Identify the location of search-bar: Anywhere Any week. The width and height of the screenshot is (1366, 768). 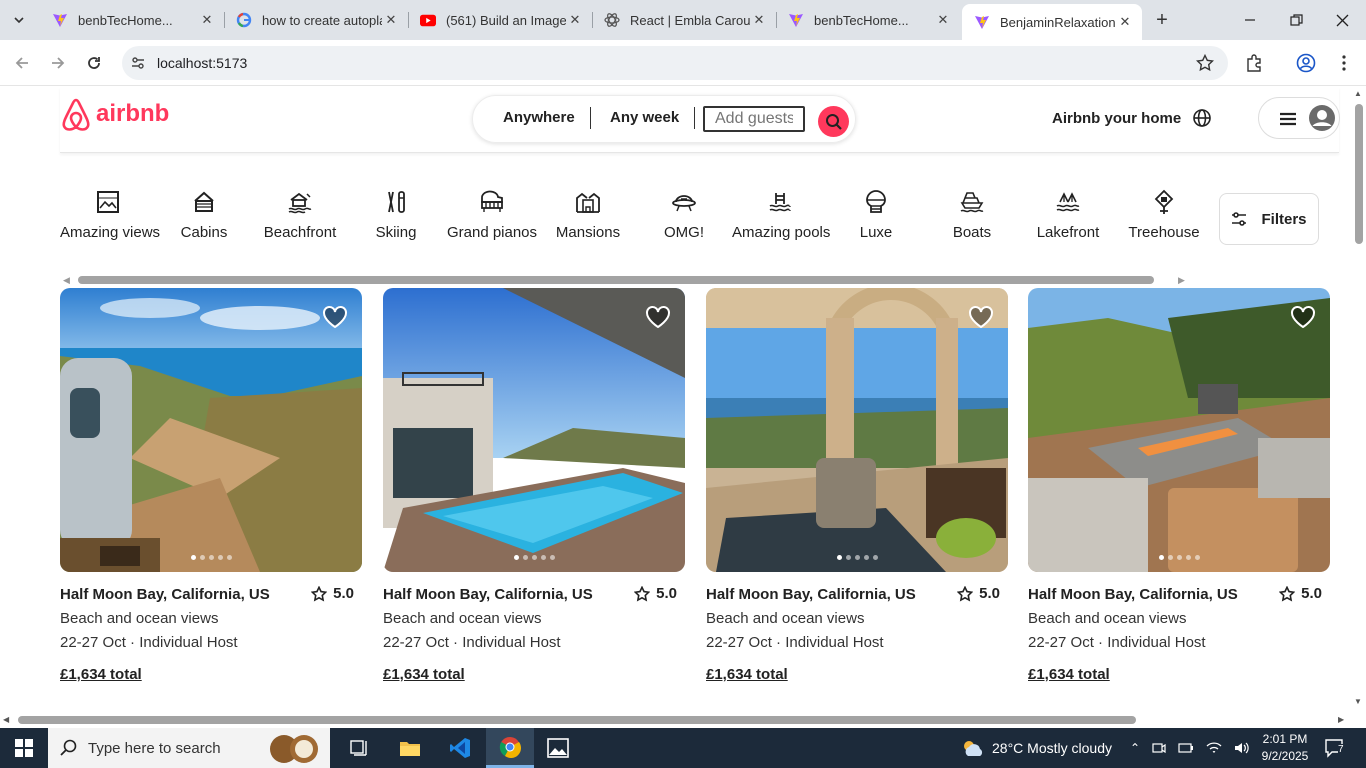
(664, 119).